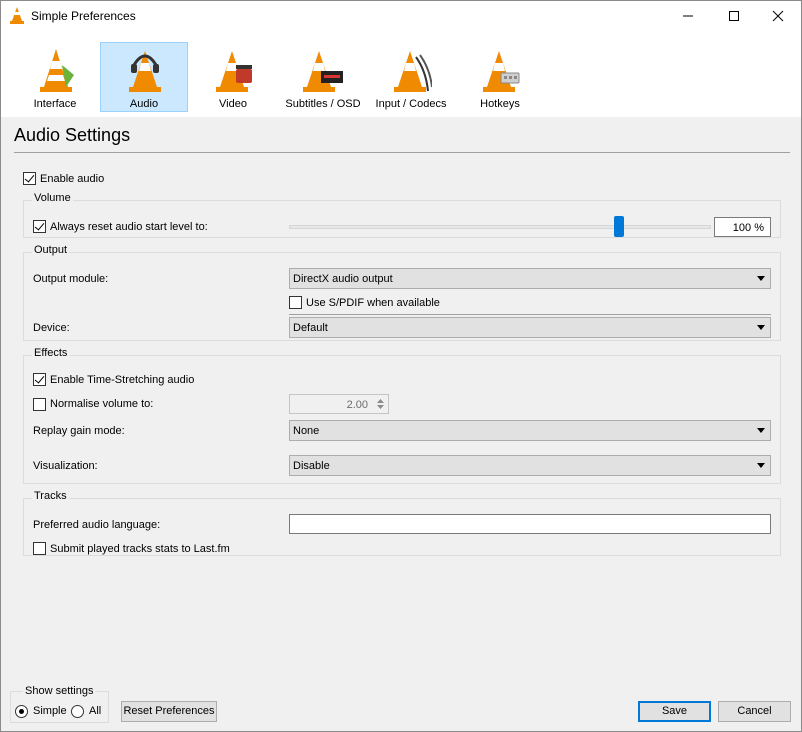  I want to click on tab-video: Video, so click(233, 77).